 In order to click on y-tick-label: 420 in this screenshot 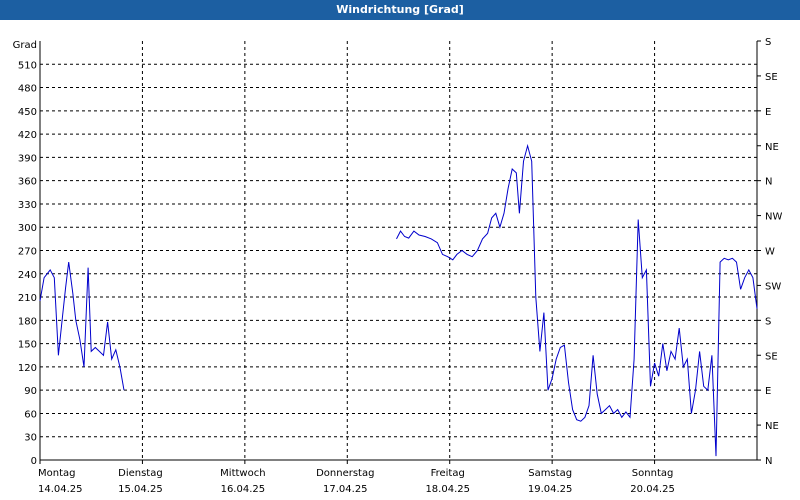, I will do `click(27, 135)`.